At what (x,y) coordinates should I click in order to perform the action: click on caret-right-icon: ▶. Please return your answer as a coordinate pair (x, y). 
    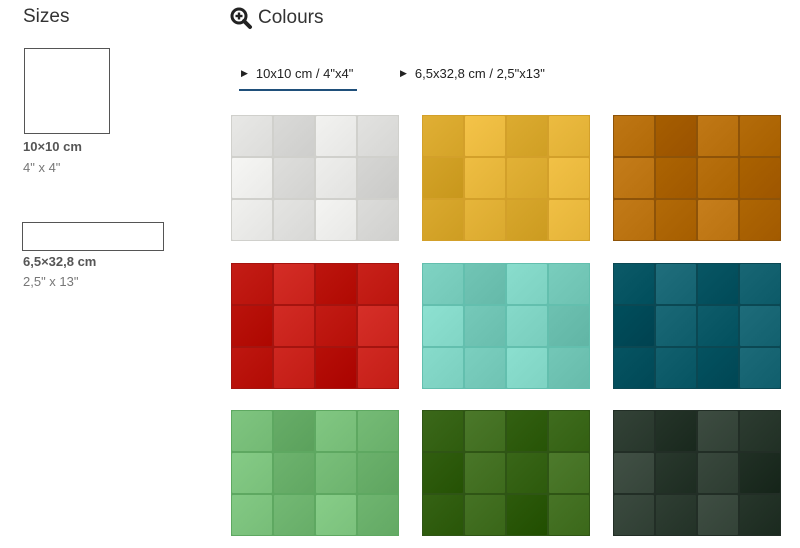
    Looking at the image, I should click on (244, 73).